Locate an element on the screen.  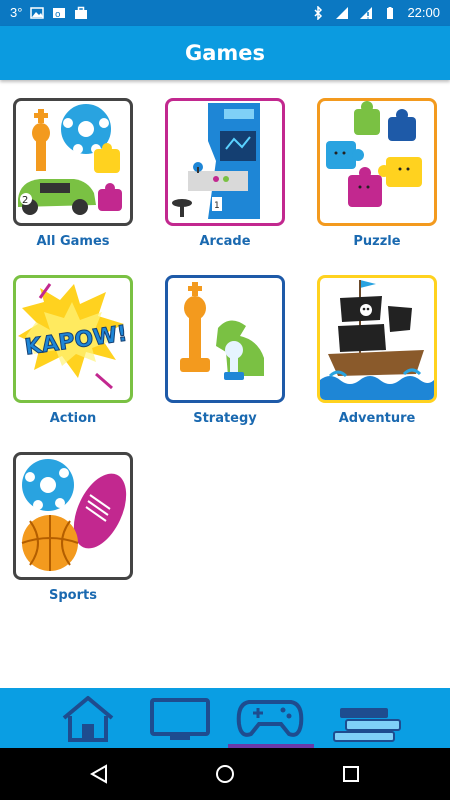
clock: 22:00 is located at coordinates (423, 12).